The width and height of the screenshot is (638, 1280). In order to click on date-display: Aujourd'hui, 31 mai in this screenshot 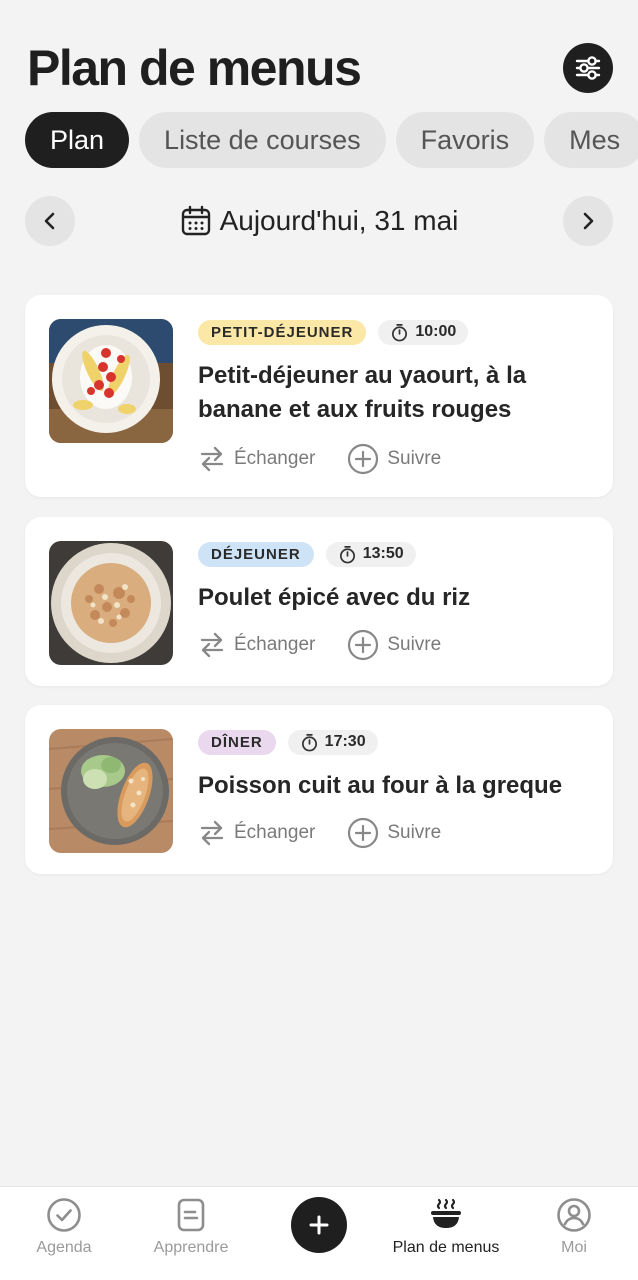, I will do `click(319, 221)`.